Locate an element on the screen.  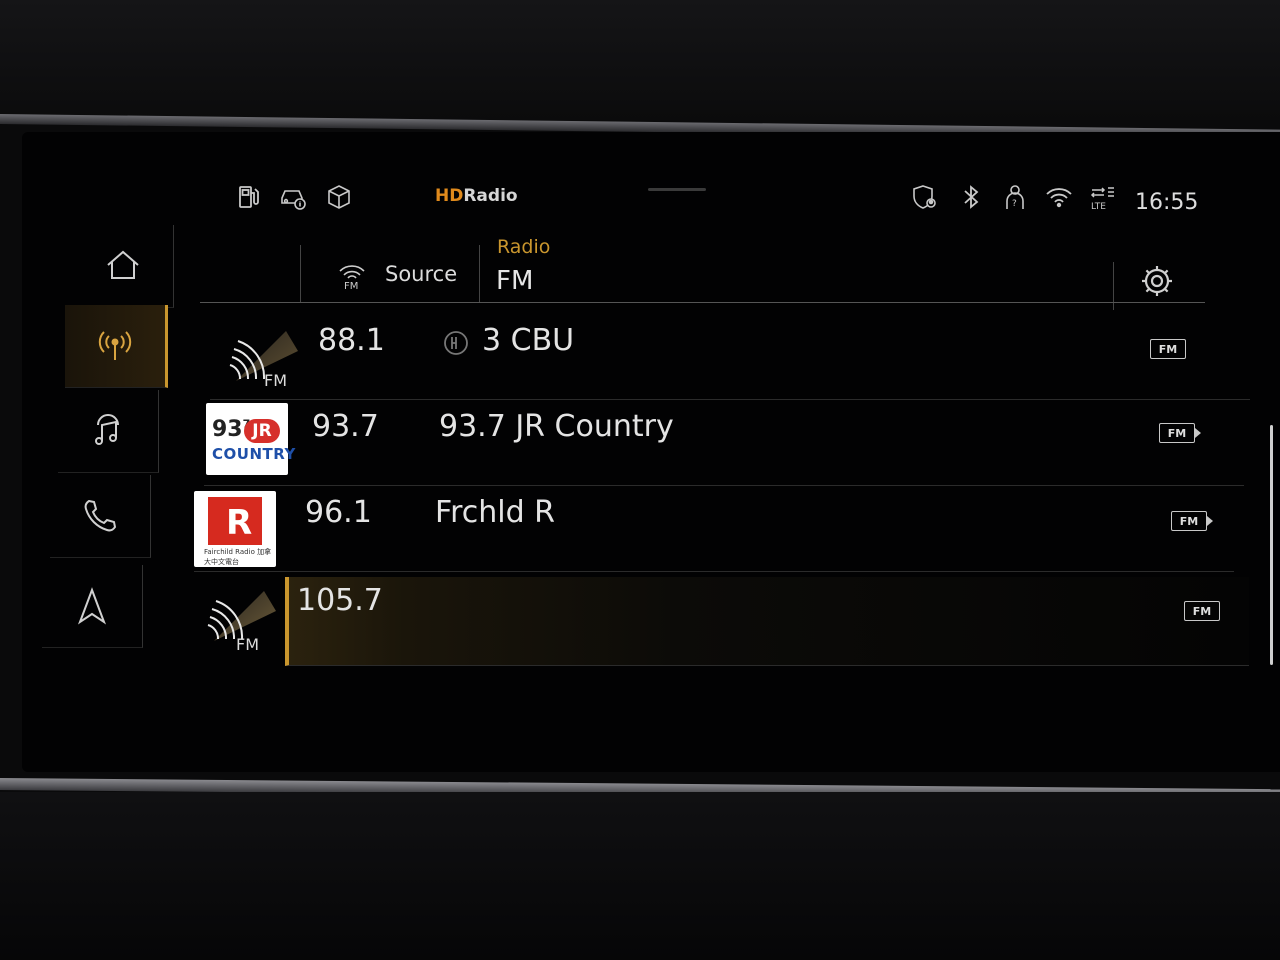
station-row: FM 88.1 3 CBU FM is located at coordinates (730, 357).